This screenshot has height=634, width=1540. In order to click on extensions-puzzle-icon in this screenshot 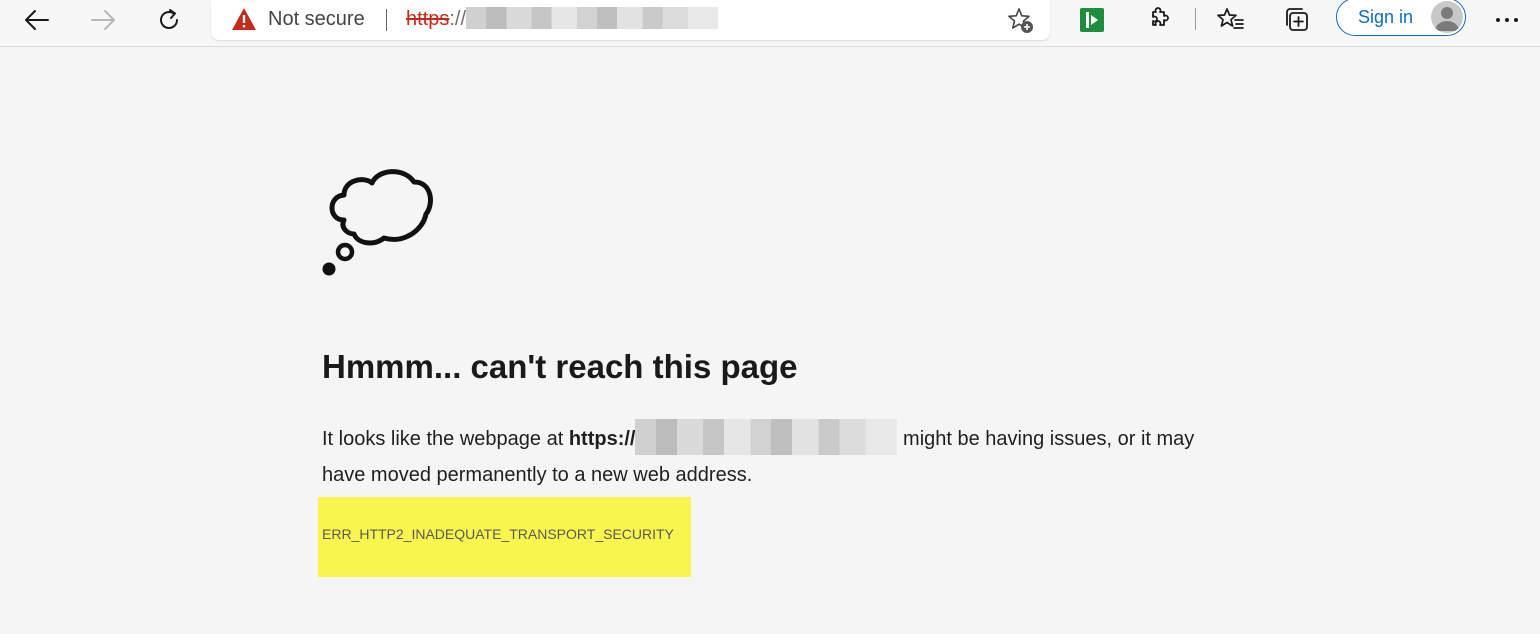, I will do `click(1160, 16)`.